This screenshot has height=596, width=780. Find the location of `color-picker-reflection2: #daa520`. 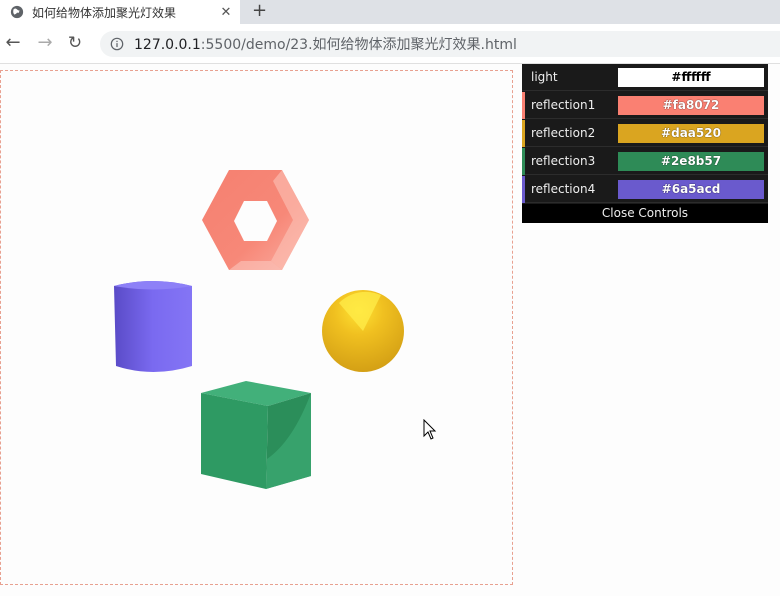

color-picker-reflection2: #daa520 is located at coordinates (691, 133).